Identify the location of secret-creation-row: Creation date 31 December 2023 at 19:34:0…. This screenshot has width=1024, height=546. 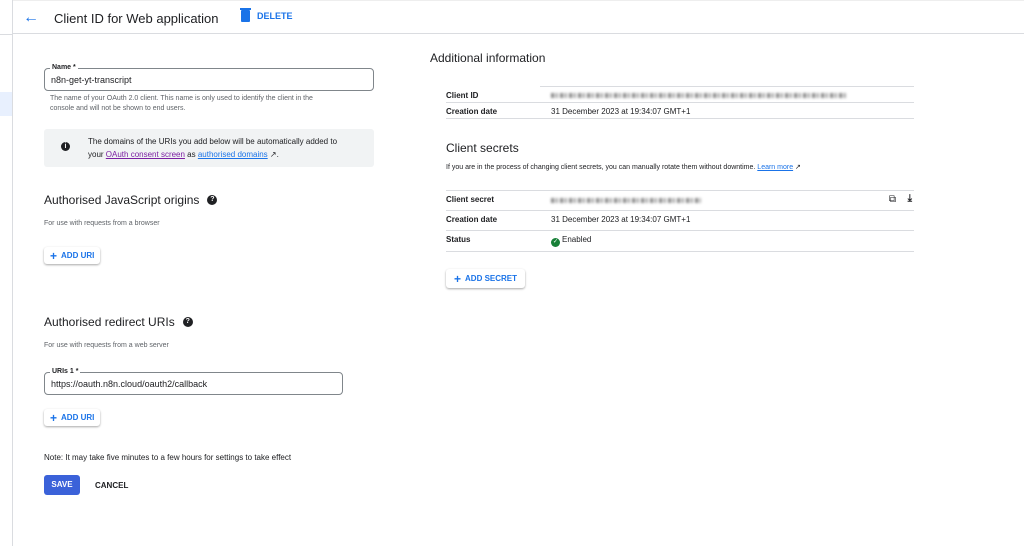
(680, 221).